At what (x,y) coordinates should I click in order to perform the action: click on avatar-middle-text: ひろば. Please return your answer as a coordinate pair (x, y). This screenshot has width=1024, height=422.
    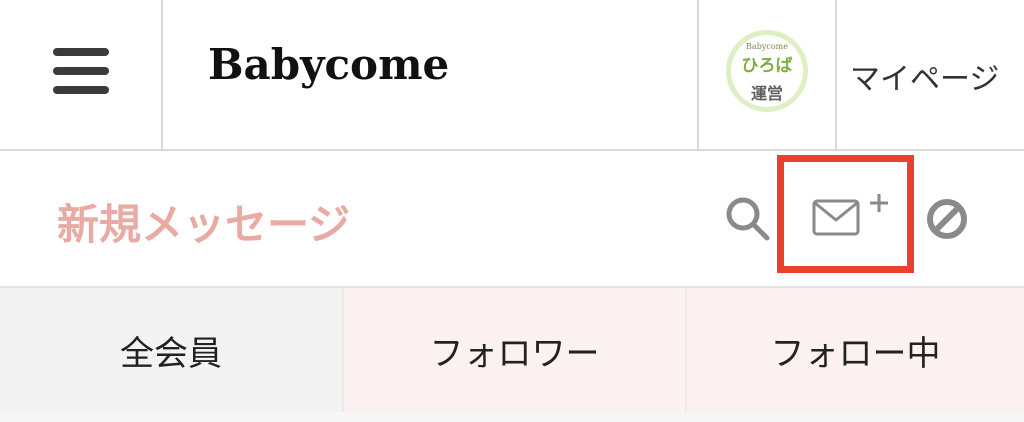
    Looking at the image, I should click on (767, 66).